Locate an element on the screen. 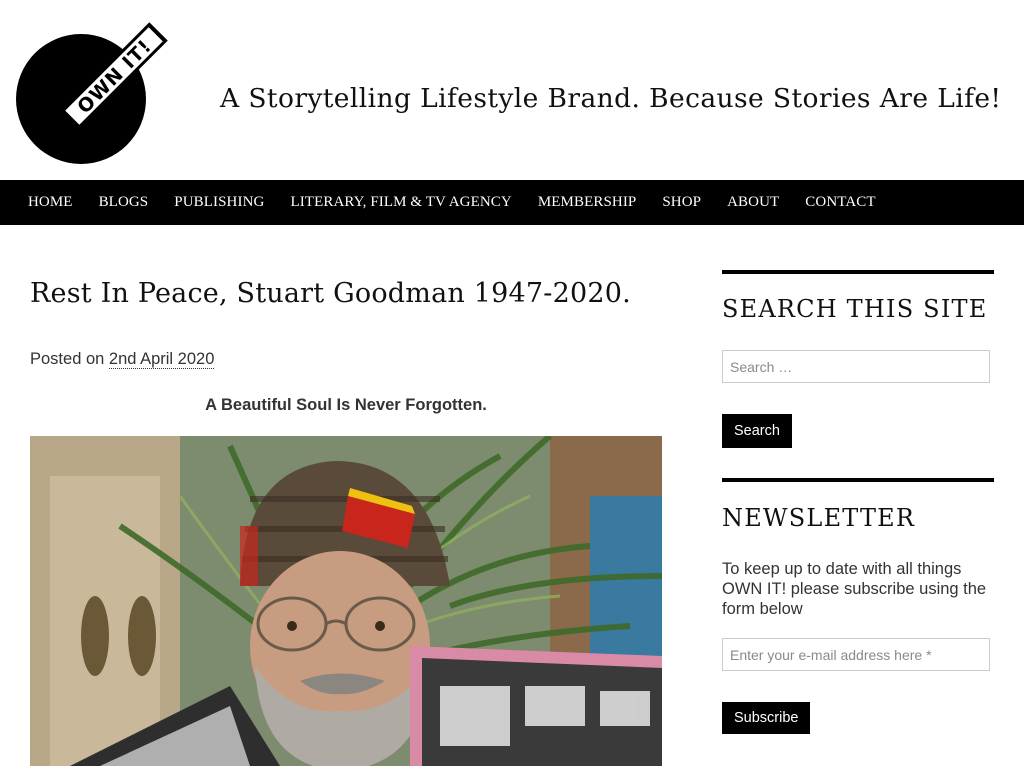 Image resolution: width=1024 pixels, height=766 pixels. nav-item-shop: SHOP is located at coordinates (681, 202).